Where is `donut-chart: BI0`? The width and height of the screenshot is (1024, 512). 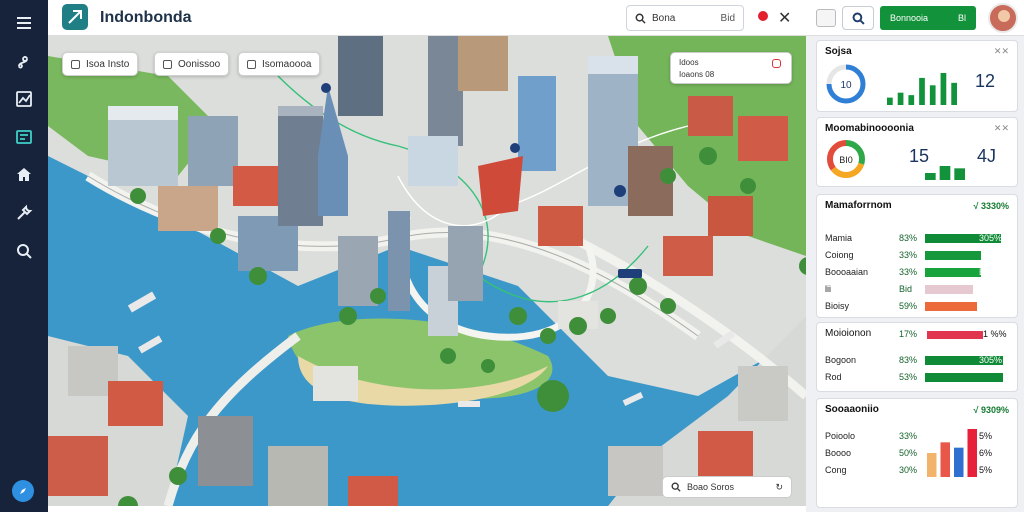 donut-chart: BI0 is located at coordinates (846, 159).